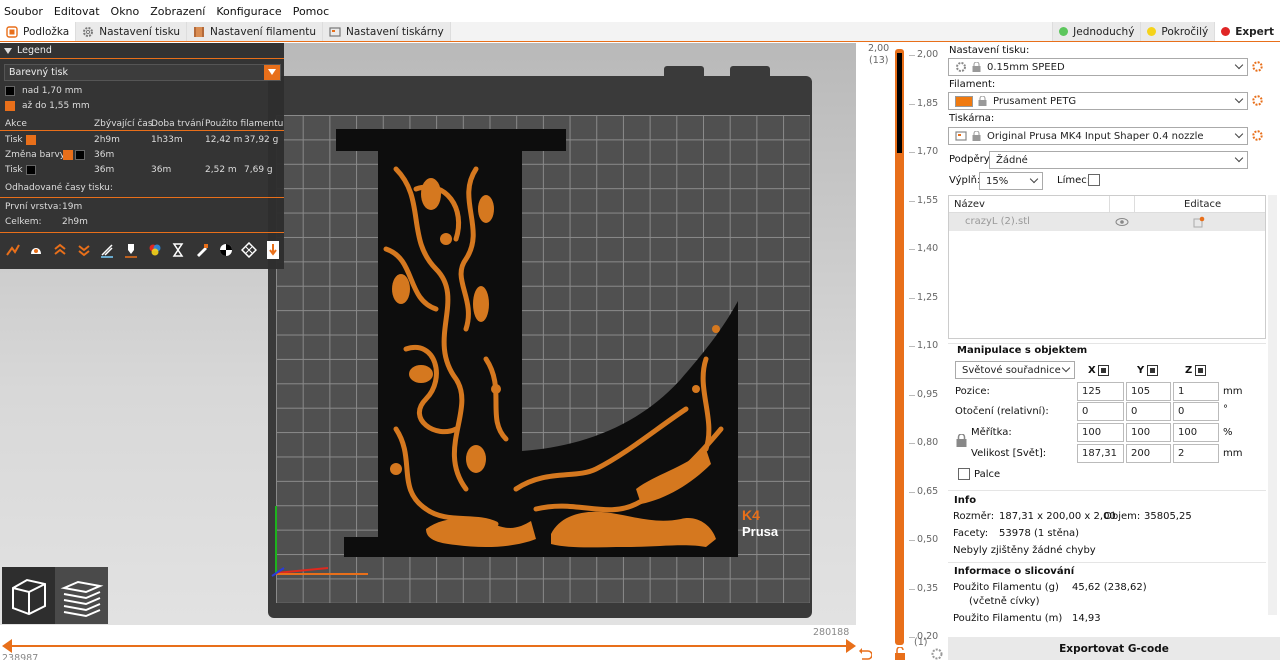  Describe the element at coordinates (1098, 101) in the screenshot. I see `filament-profile-select: Prusament PETG` at that location.